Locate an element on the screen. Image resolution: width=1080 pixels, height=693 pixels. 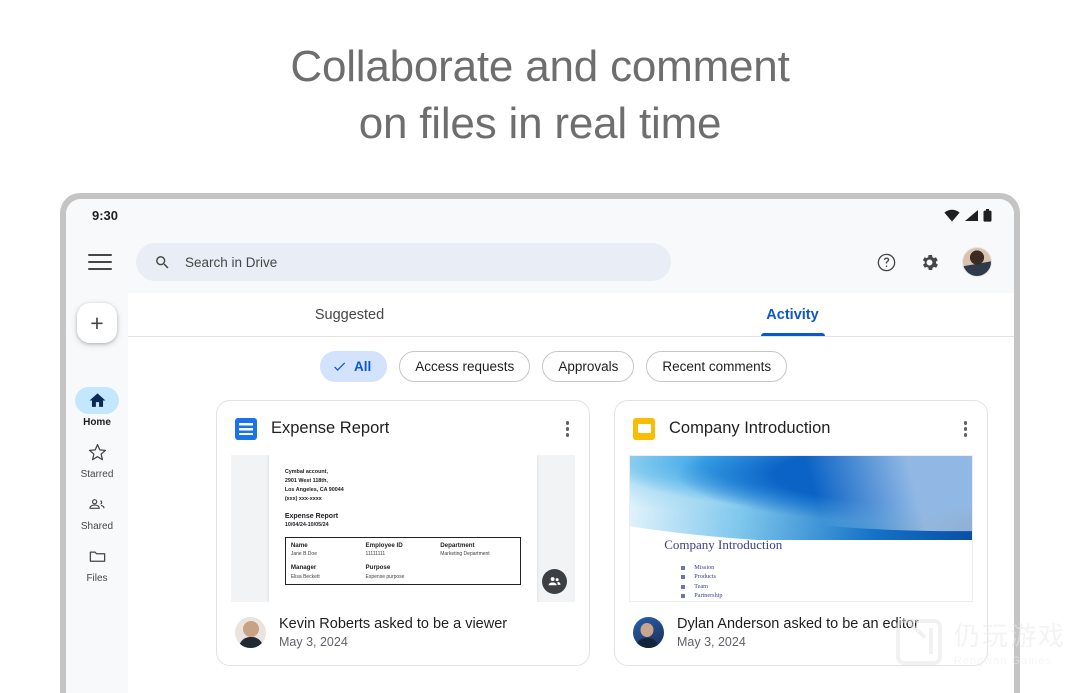
headline-line-2: on files in real time is located at coordinates (540, 123).